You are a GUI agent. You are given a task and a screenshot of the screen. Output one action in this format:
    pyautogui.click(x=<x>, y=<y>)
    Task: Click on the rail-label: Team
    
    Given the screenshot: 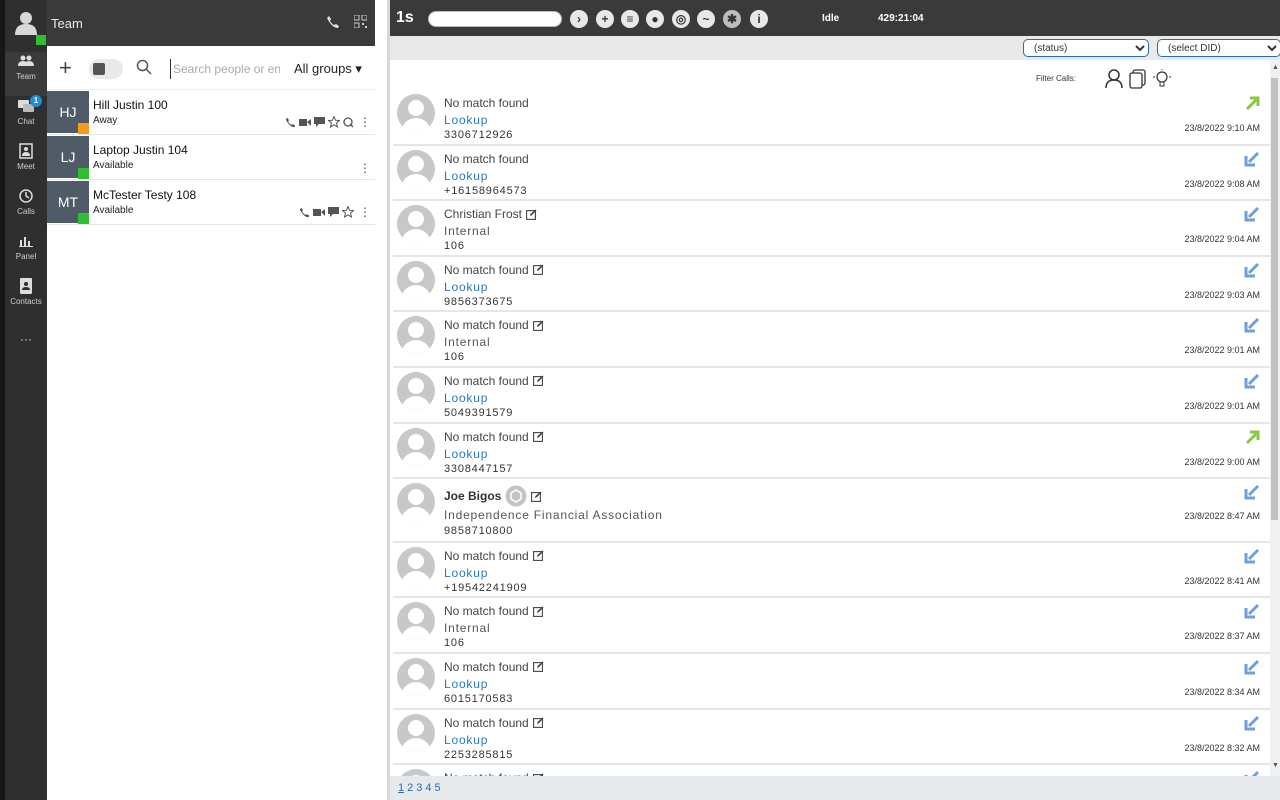 What is the action you would take?
    pyautogui.click(x=26, y=76)
    